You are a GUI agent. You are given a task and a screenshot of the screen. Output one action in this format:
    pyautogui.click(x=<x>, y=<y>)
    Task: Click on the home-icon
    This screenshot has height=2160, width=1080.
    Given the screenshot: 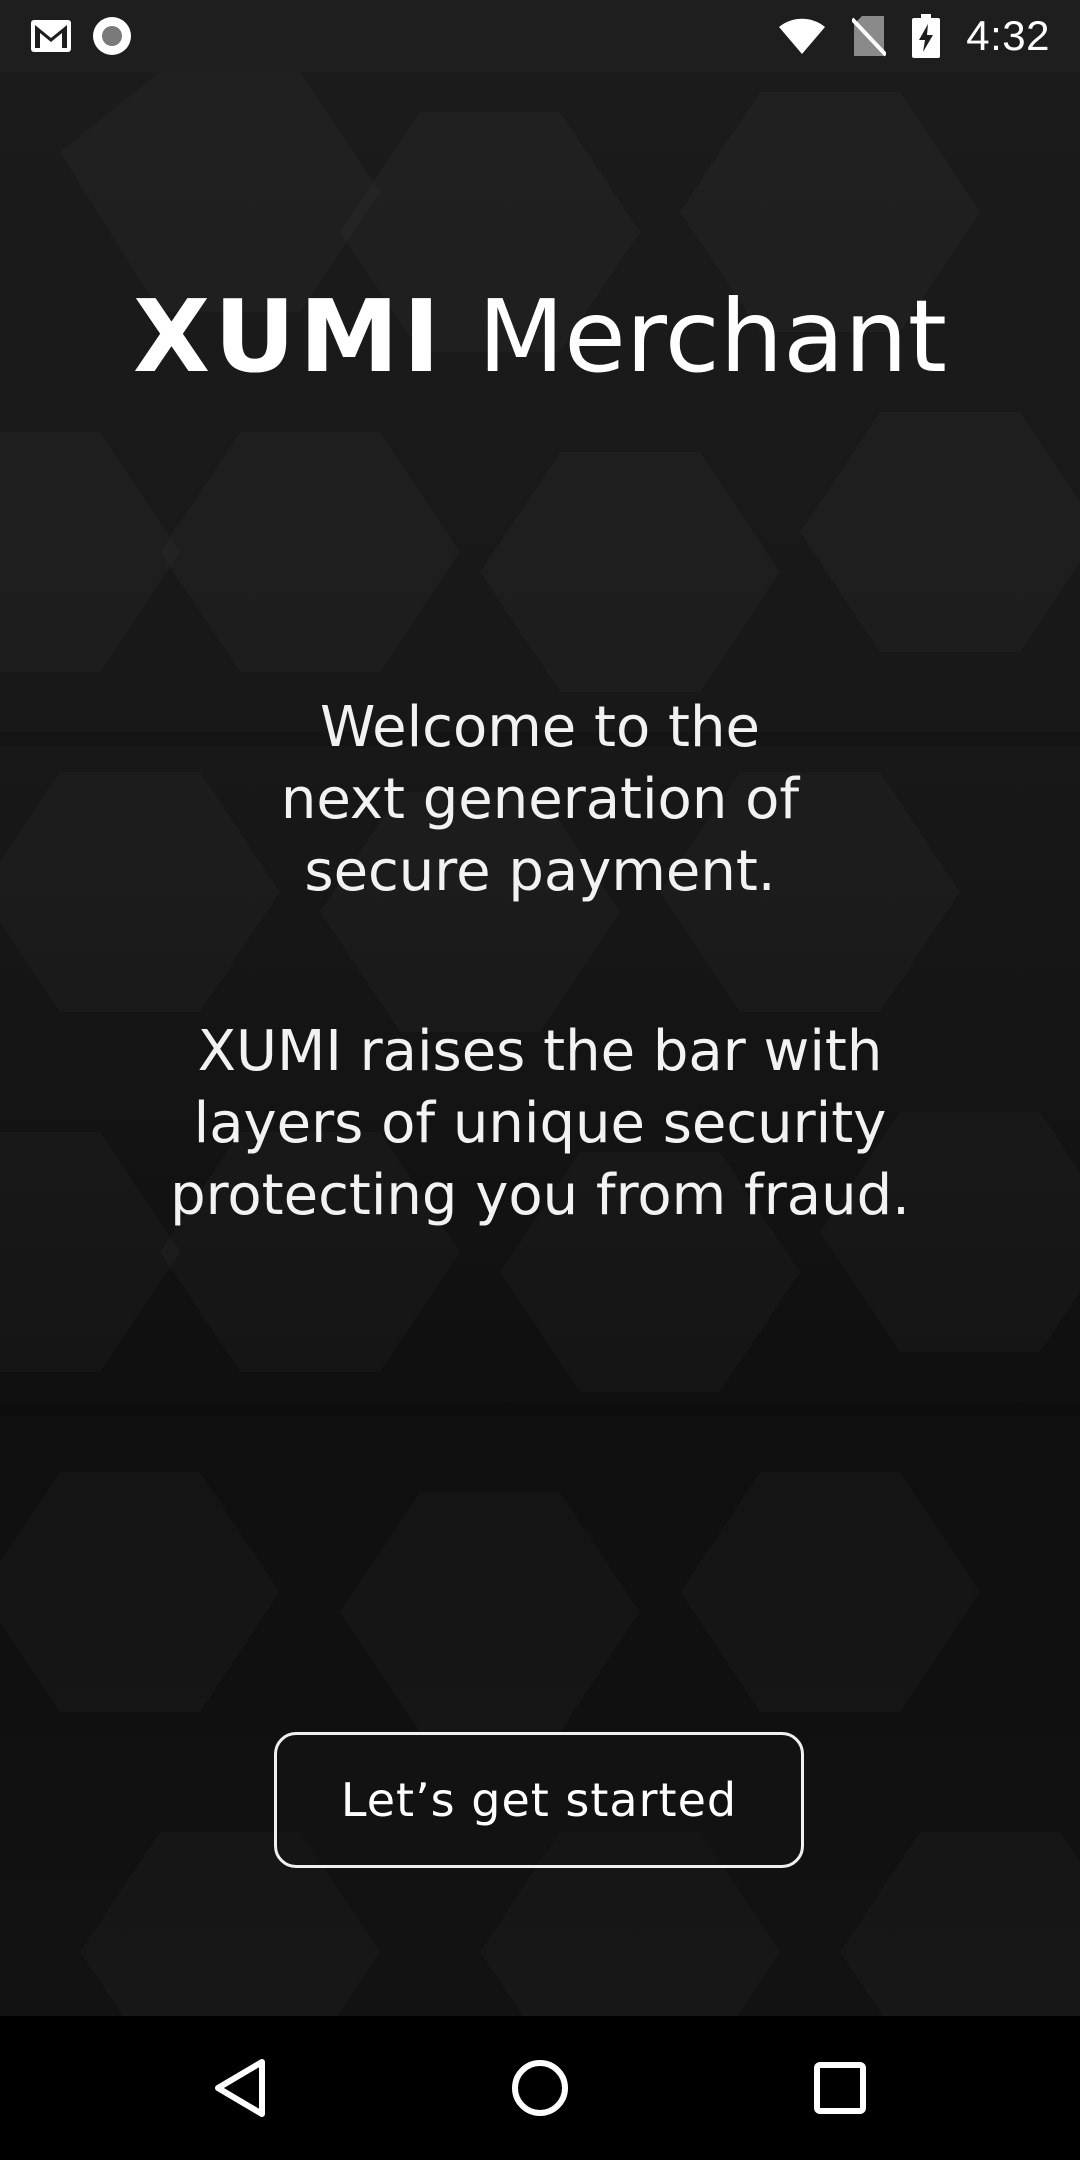 What is the action you would take?
    pyautogui.click(x=540, y=2088)
    